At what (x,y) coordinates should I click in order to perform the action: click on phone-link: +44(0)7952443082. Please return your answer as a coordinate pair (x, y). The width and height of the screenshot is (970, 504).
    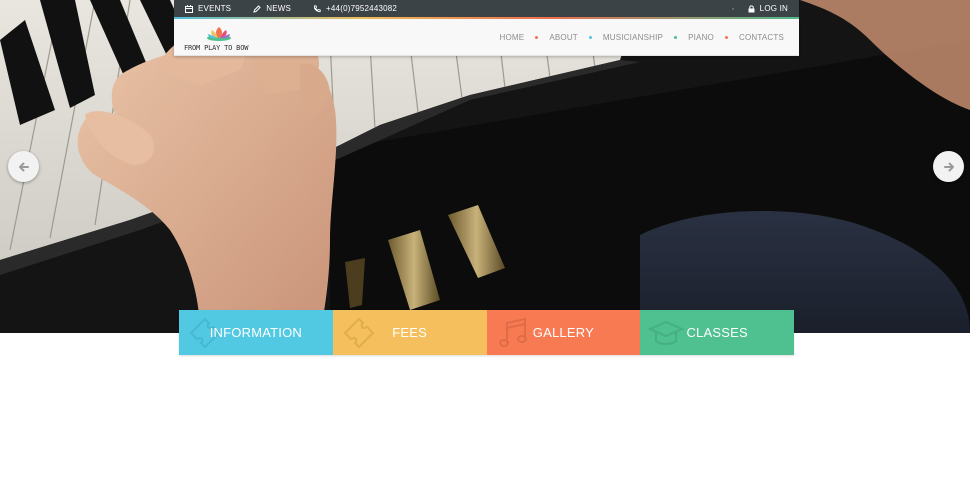
    Looking at the image, I should click on (355, 8).